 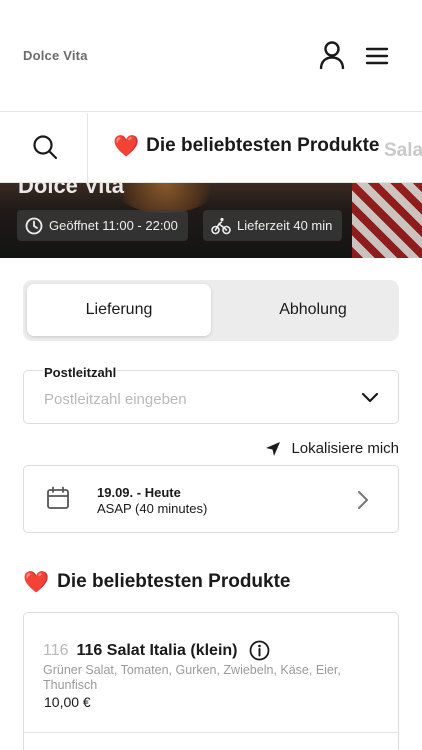 I want to click on divider, so click(x=211, y=732).